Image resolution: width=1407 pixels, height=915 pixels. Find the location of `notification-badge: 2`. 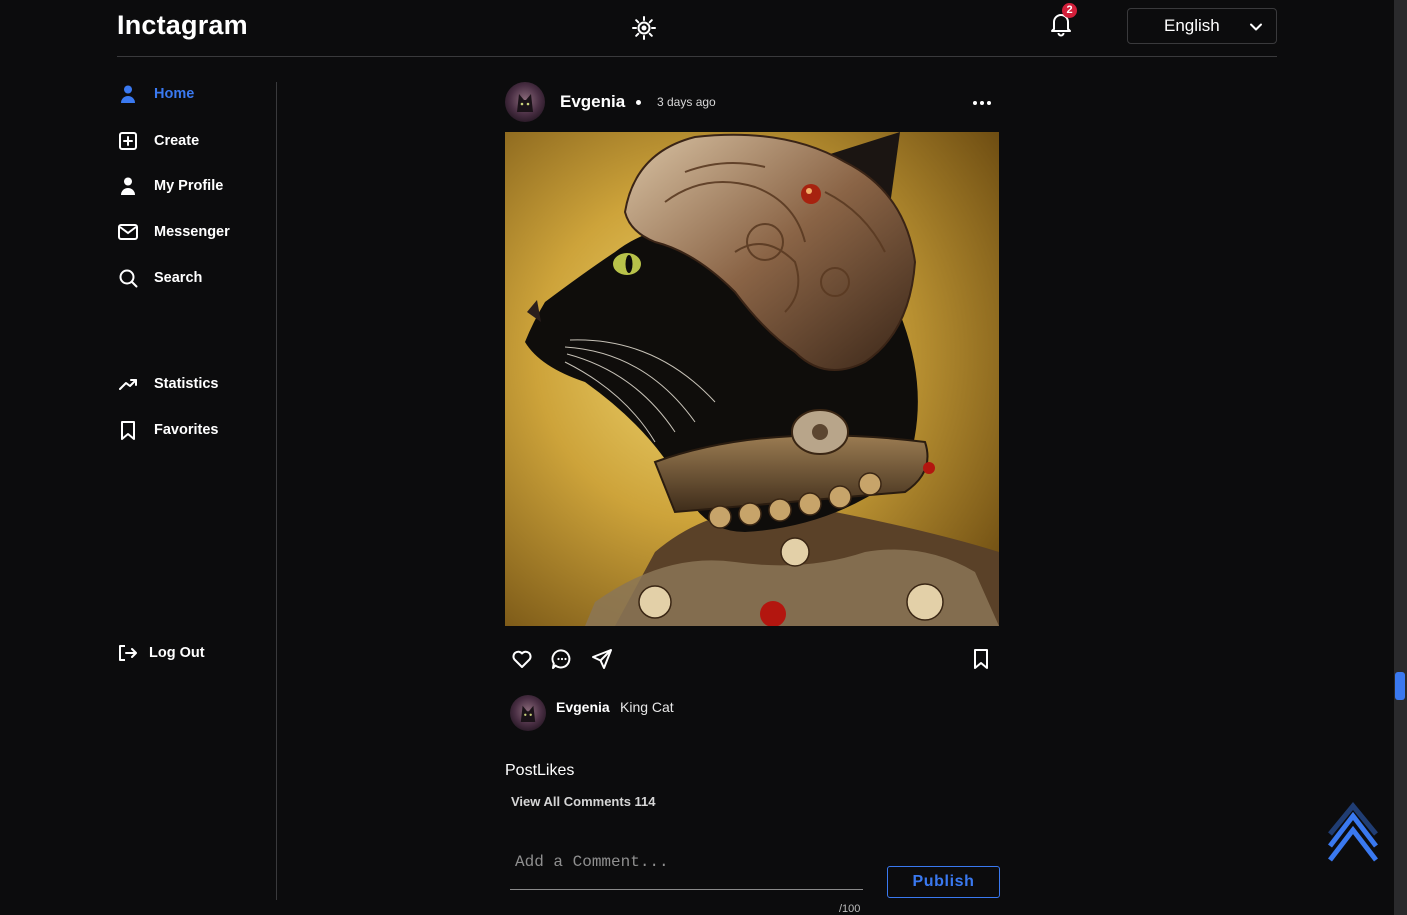

notification-badge: 2 is located at coordinates (1069, 10).